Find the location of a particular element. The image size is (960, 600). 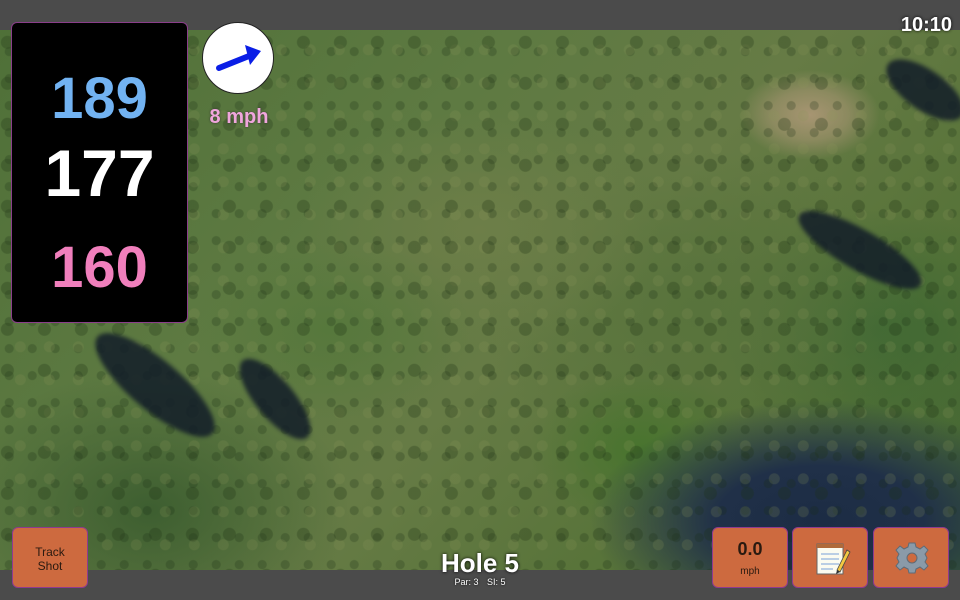

clock: 10:10 is located at coordinates (926, 25).